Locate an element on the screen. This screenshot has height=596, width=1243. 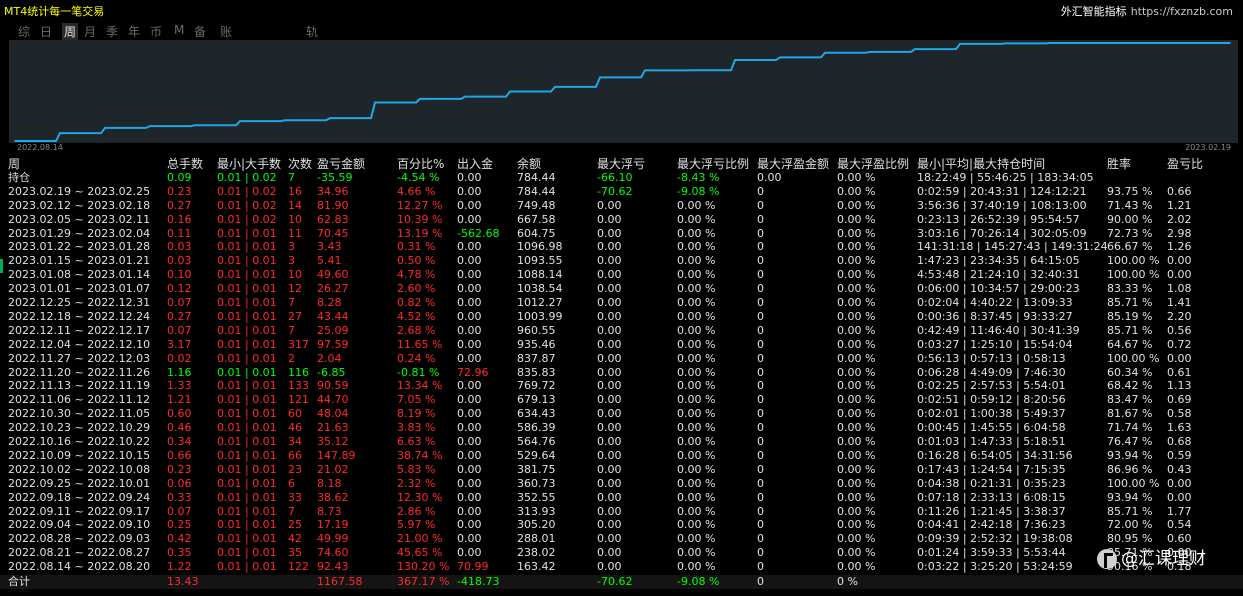
table-cell: 2022.09.25 ~ 2022.10.01 is located at coordinates (79, 483).